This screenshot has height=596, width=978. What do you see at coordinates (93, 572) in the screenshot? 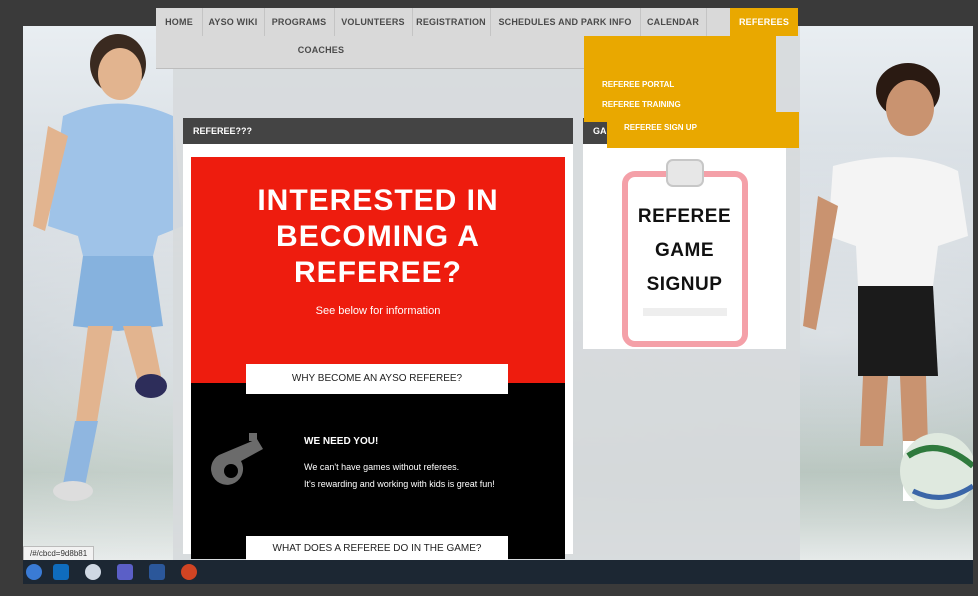
I see `browser-icon` at bounding box center [93, 572].